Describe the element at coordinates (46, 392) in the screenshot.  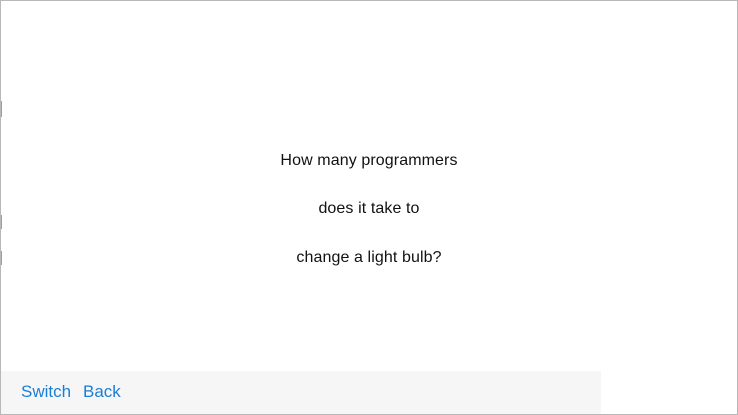
I see `switch-button: Switch` at that location.